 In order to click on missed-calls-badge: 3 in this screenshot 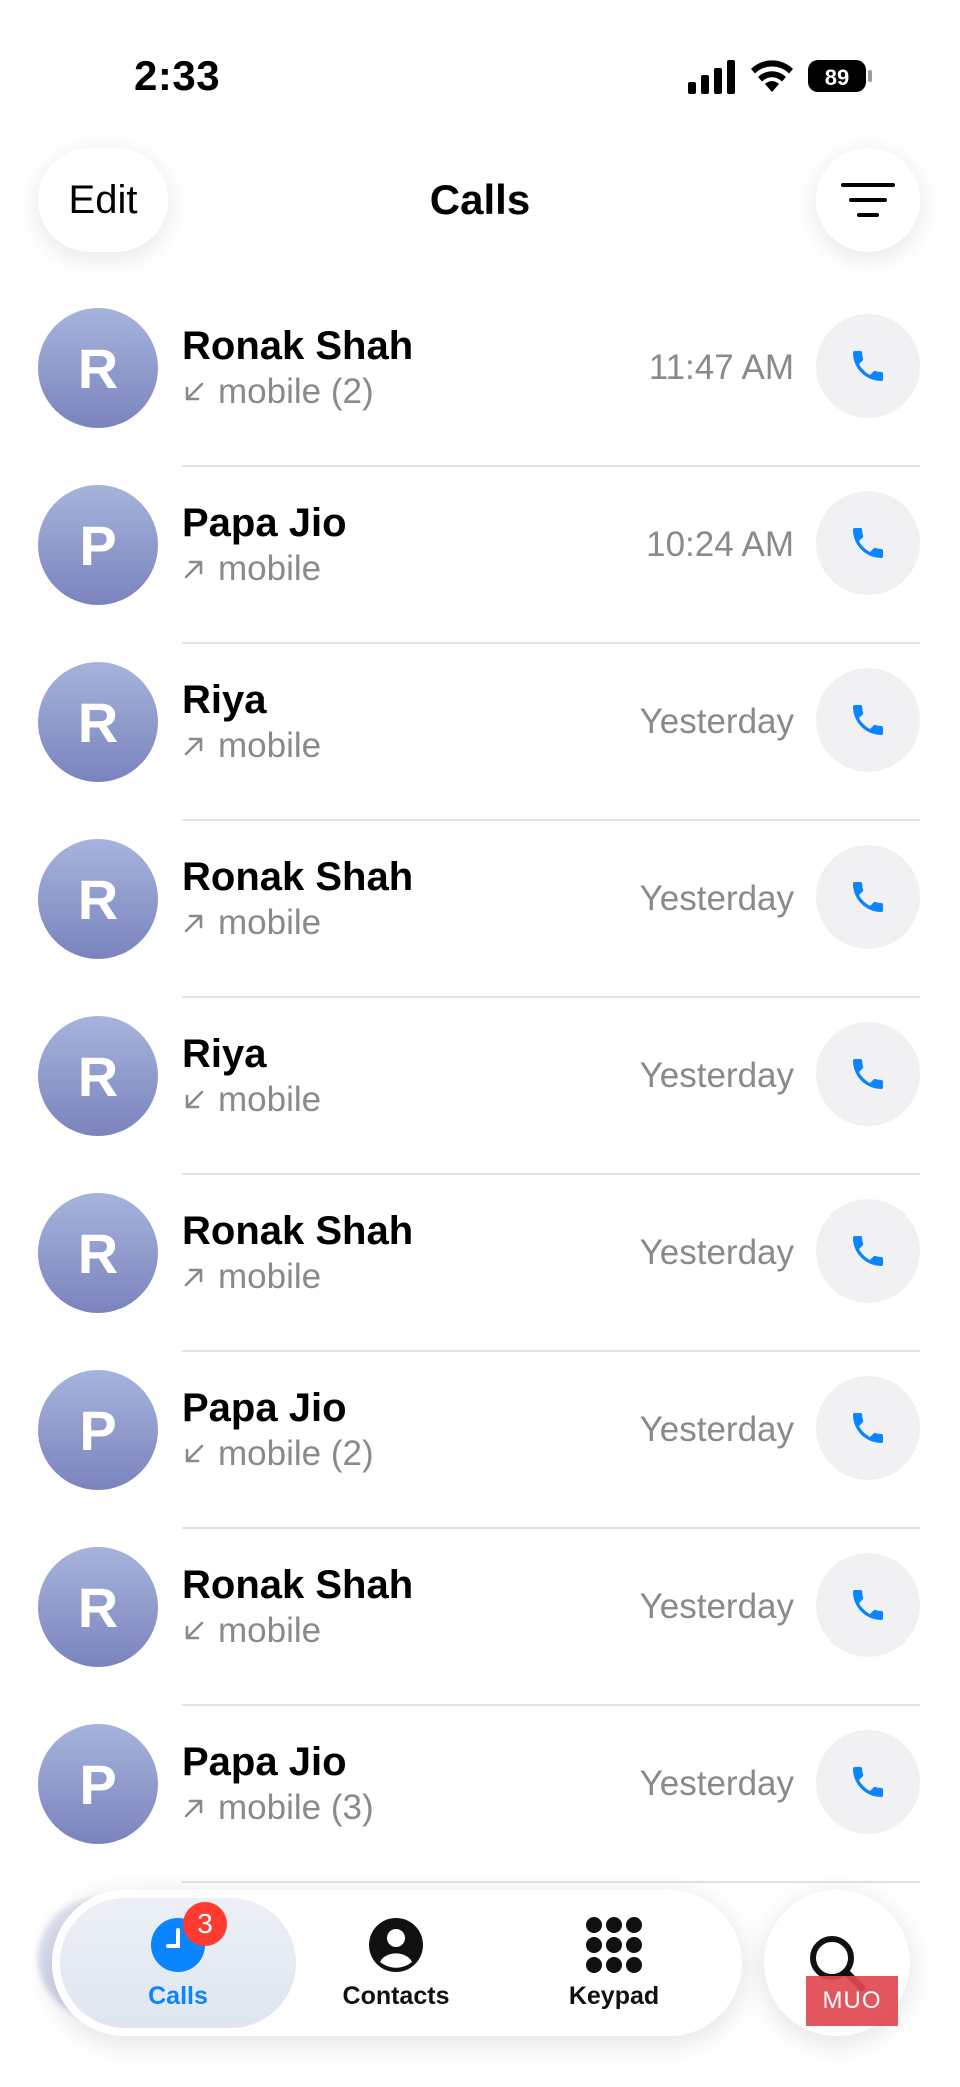, I will do `click(205, 1923)`.